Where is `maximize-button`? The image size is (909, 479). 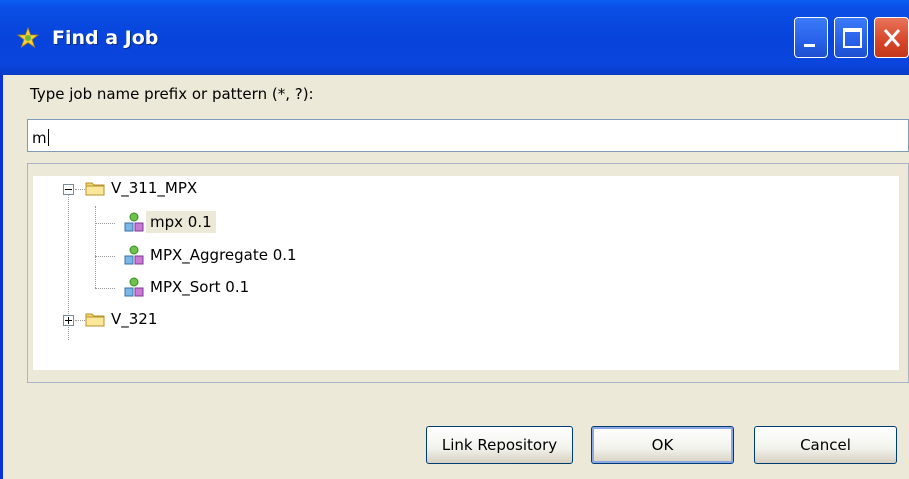 maximize-button is located at coordinates (851, 37).